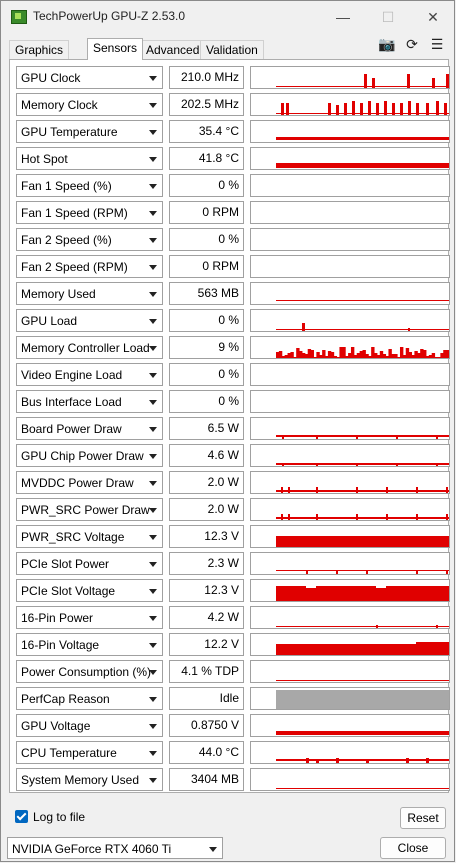 This screenshot has height=863, width=456. What do you see at coordinates (89, 482) in the screenshot?
I see `sensor-dropdown: MVDDC Power Draw` at bounding box center [89, 482].